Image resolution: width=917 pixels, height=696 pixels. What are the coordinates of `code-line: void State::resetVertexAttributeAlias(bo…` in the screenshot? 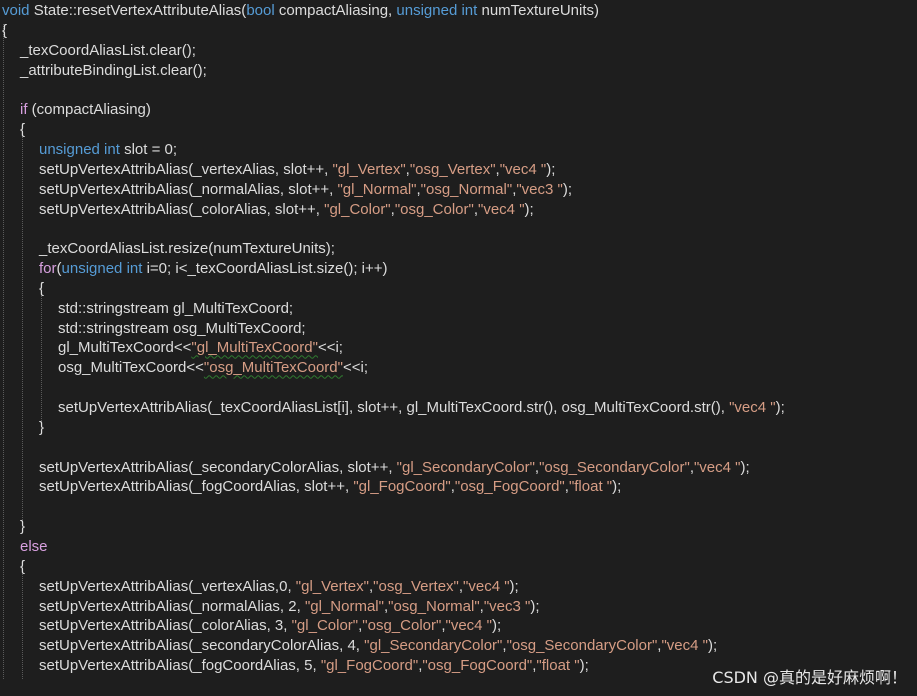 It's located at (300, 11).